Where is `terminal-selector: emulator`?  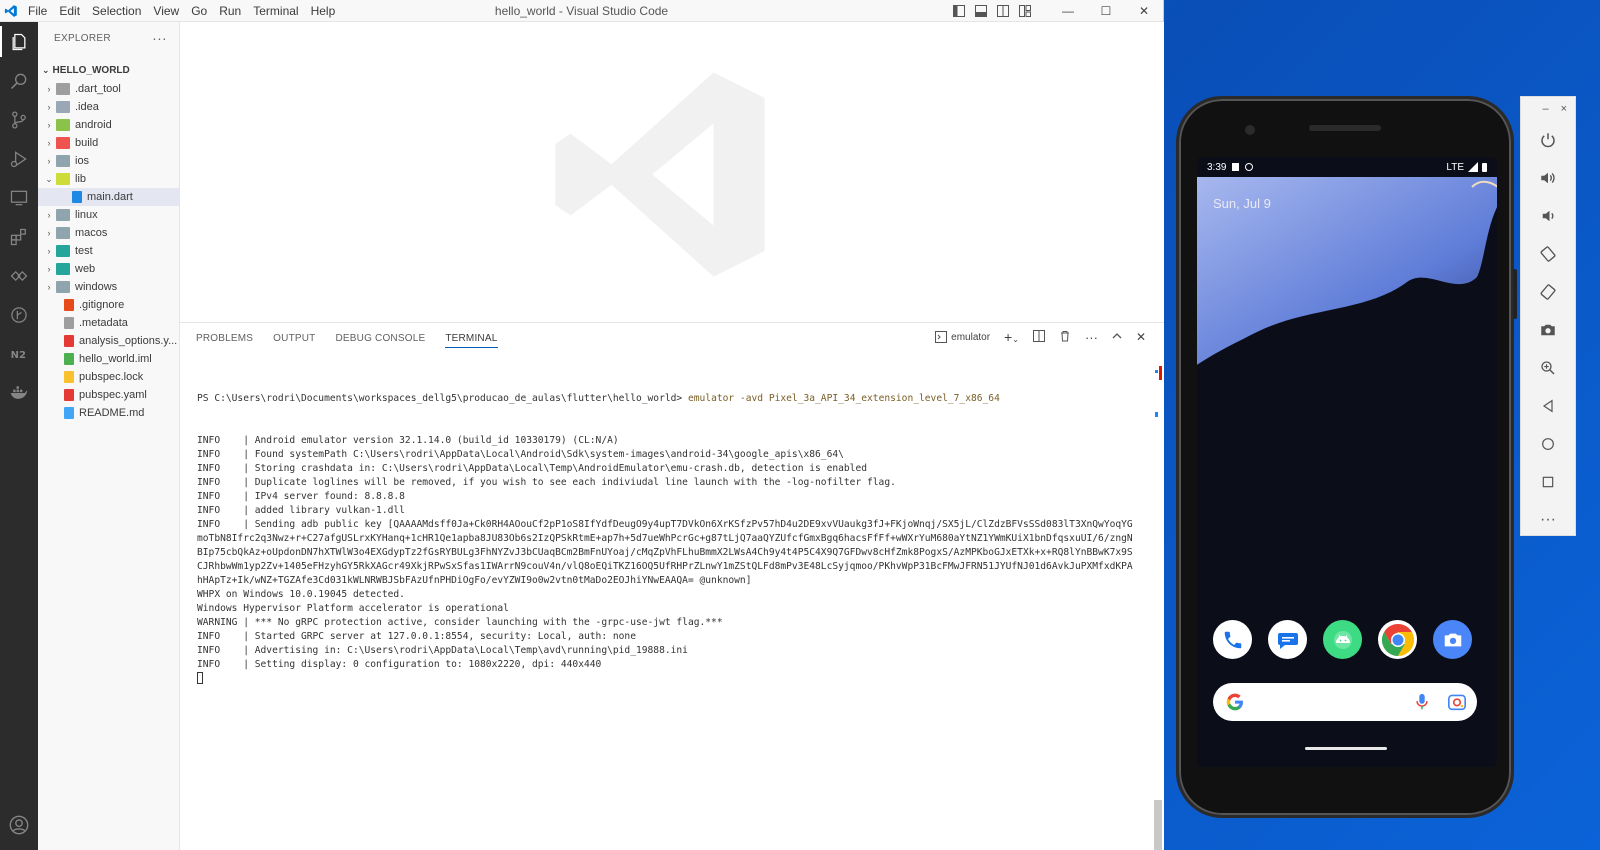
terminal-selector: emulator is located at coordinates (962, 337).